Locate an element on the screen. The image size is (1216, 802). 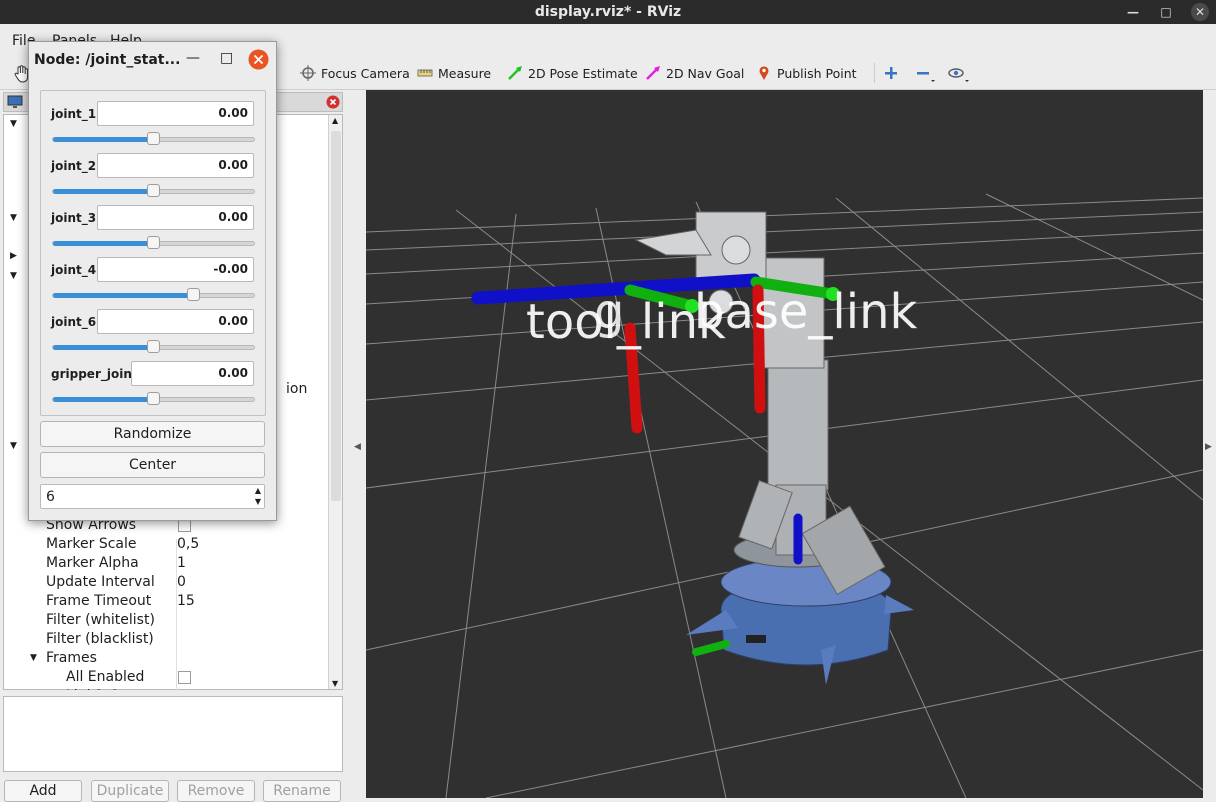
tree-row-key: Update Interval is located at coordinates (100, 582).